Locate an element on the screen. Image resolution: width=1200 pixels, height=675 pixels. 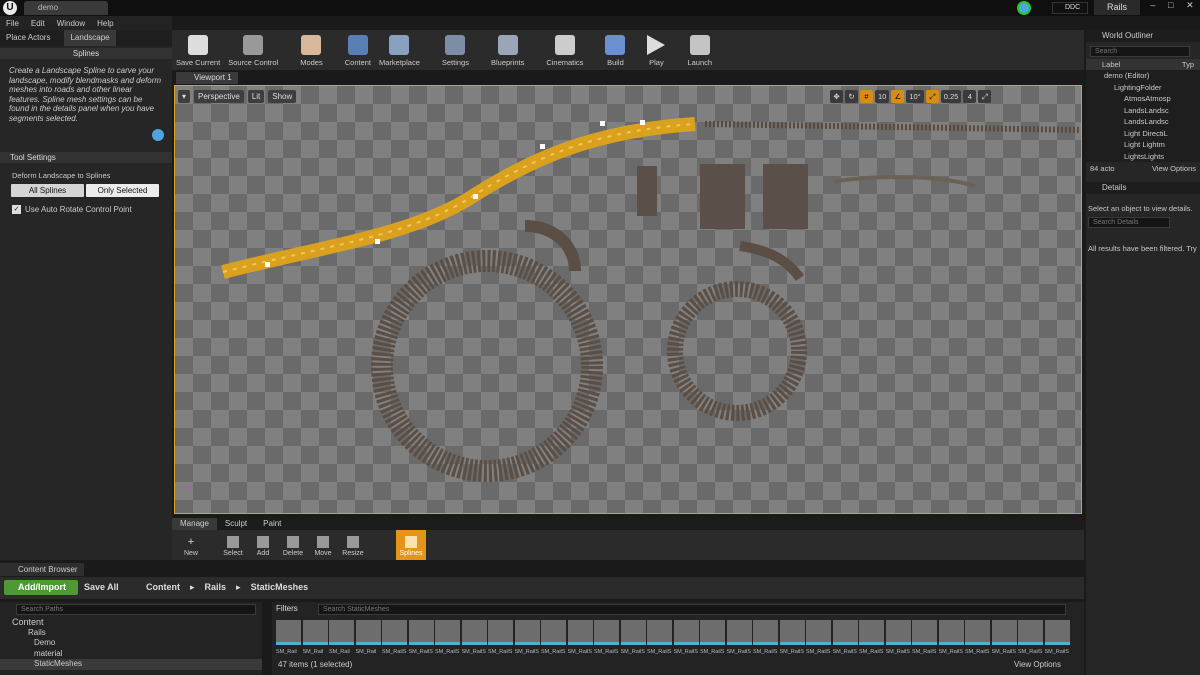
translate-icon: ✥ is located at coordinates (836, 96).